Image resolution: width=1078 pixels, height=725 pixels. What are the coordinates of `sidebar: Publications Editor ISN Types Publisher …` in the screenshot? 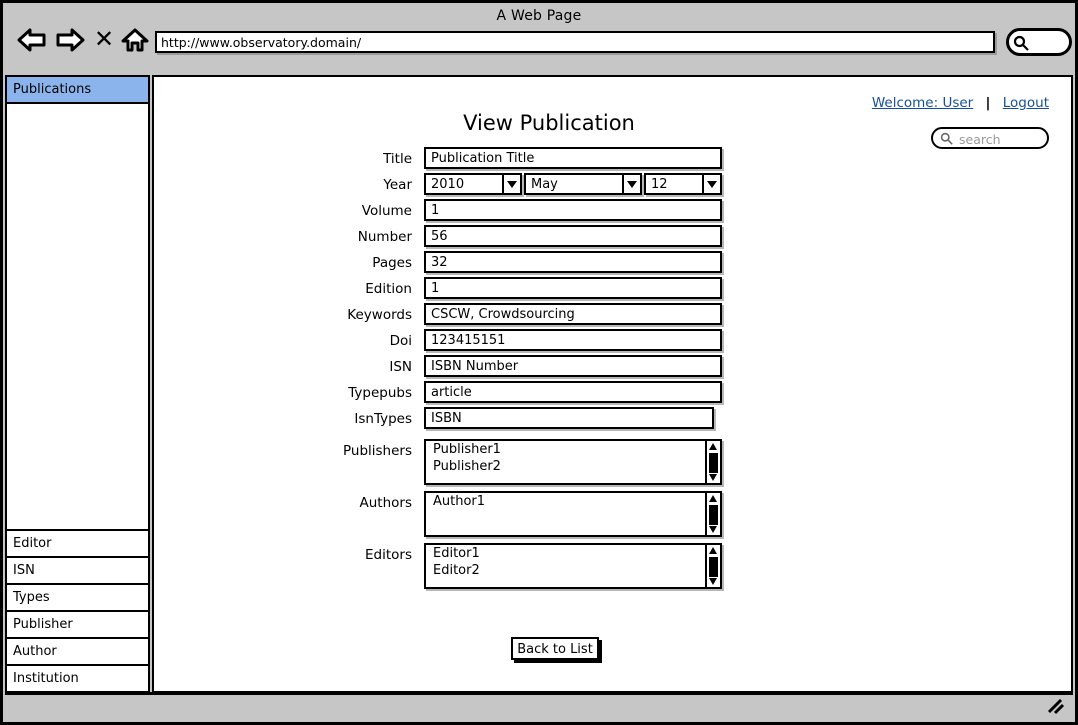 It's located at (77, 384).